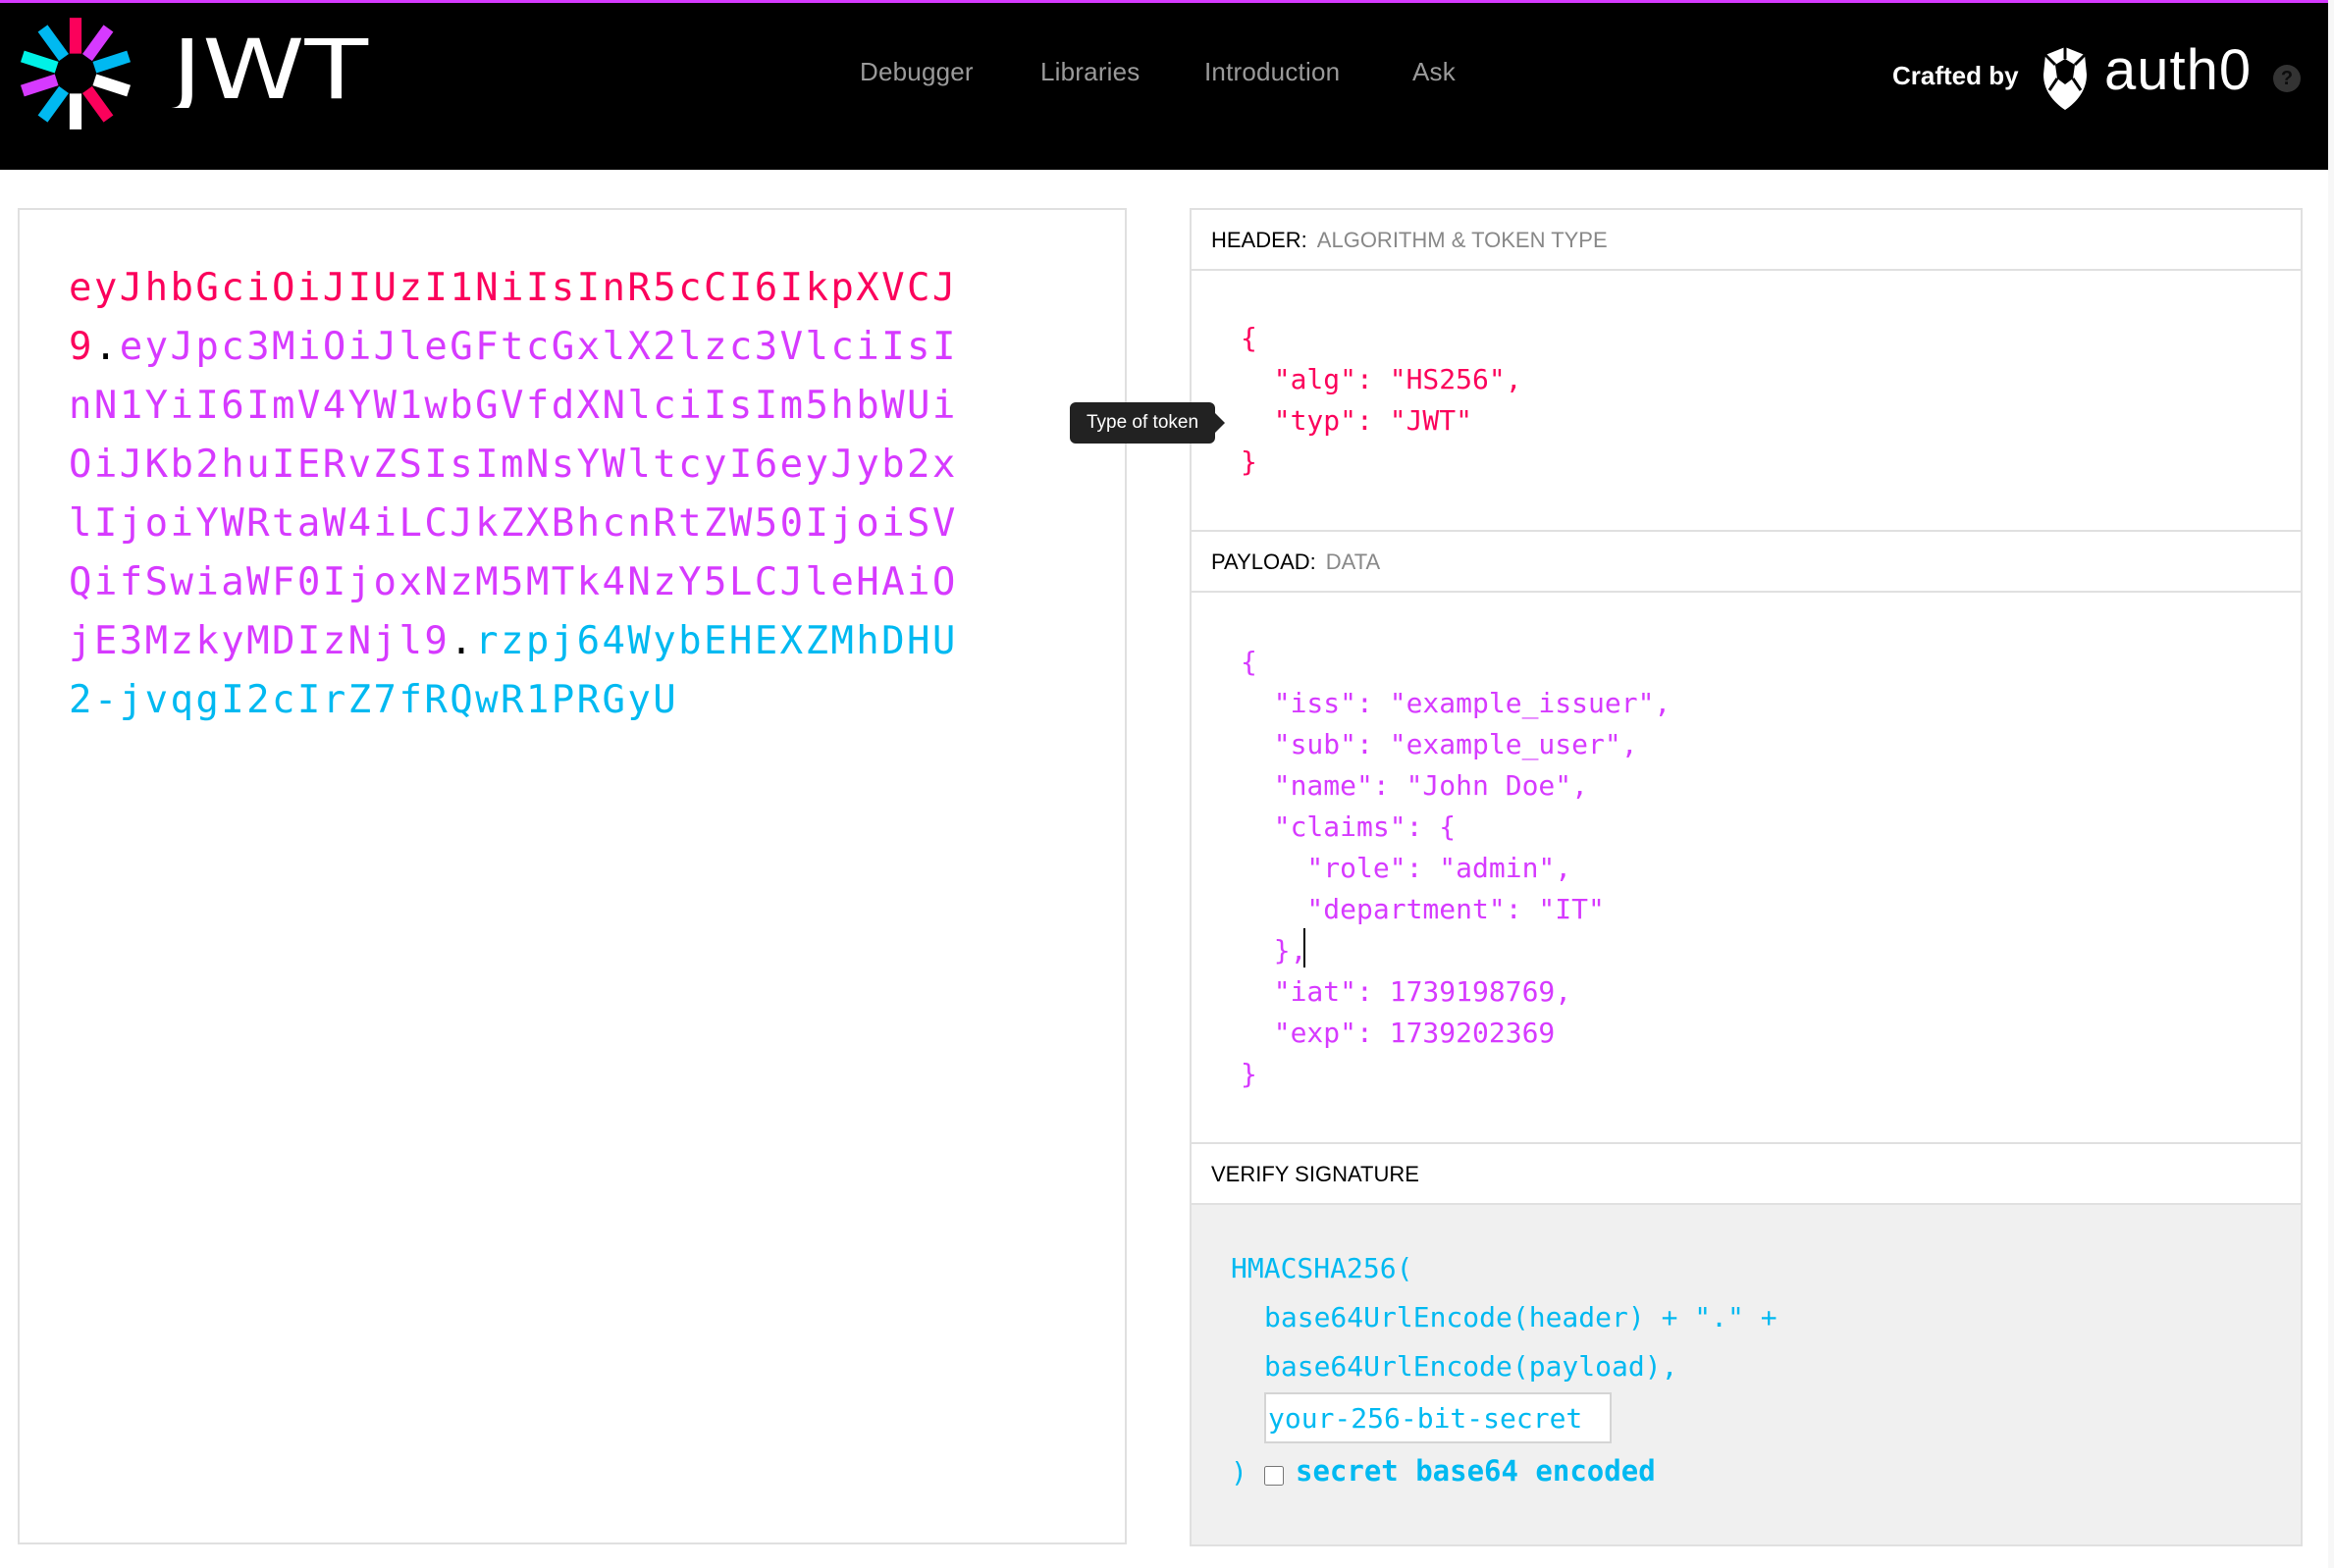 The width and height of the screenshot is (2334, 1568). I want to click on payload-subtitle: DATA, so click(1353, 561).